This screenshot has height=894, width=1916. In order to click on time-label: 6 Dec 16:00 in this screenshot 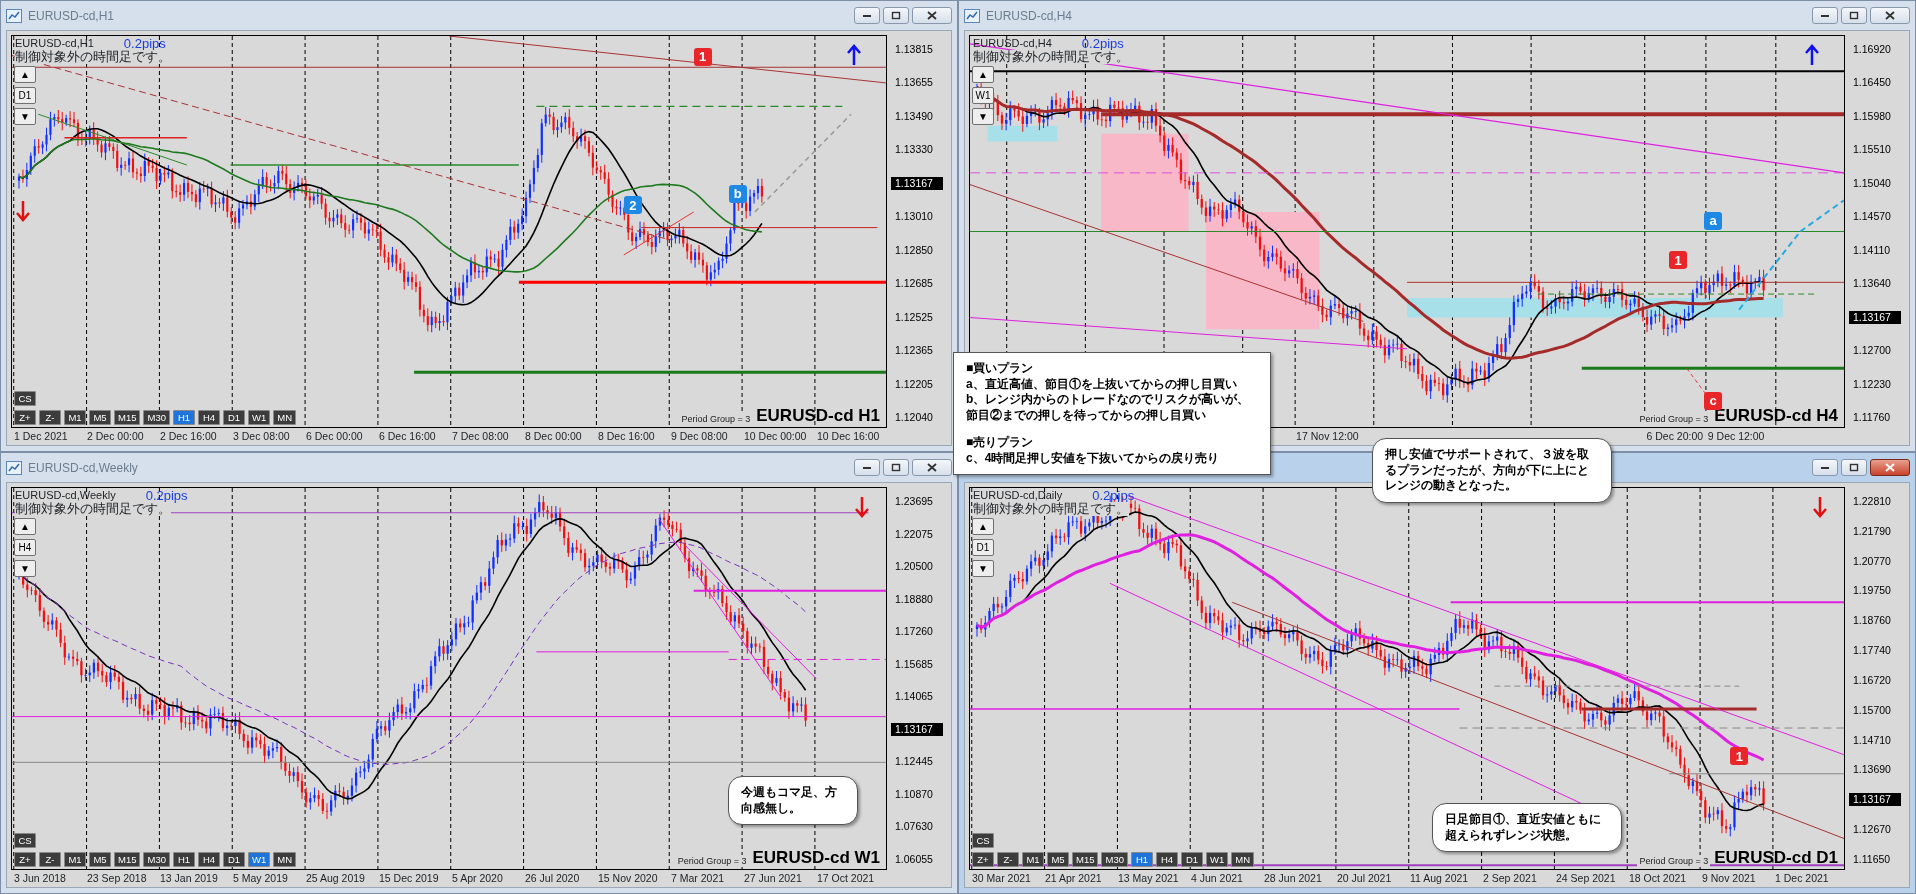, I will do `click(407, 436)`.